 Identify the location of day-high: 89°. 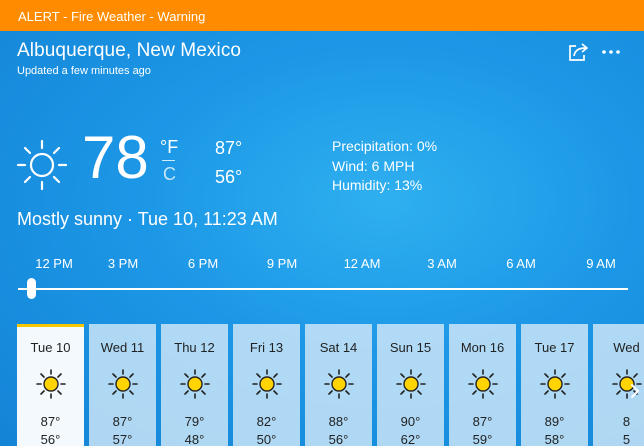
(554, 421).